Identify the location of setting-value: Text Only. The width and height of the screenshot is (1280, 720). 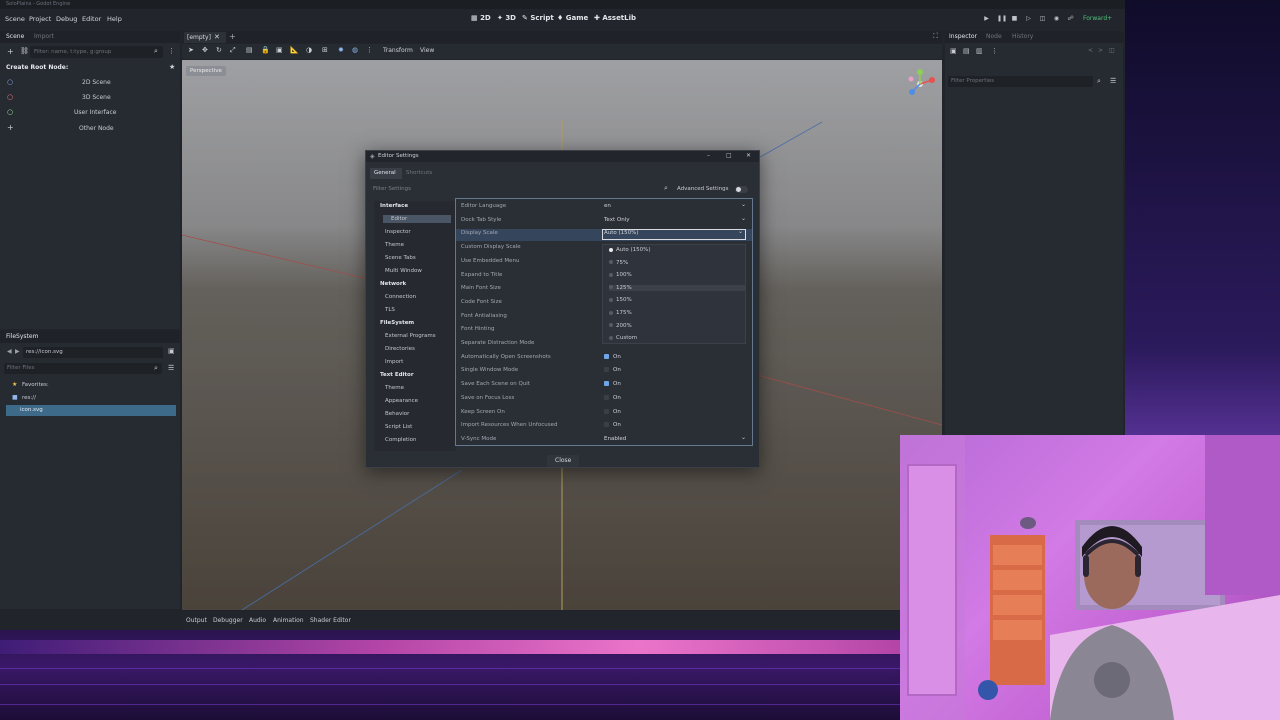
(616, 220).